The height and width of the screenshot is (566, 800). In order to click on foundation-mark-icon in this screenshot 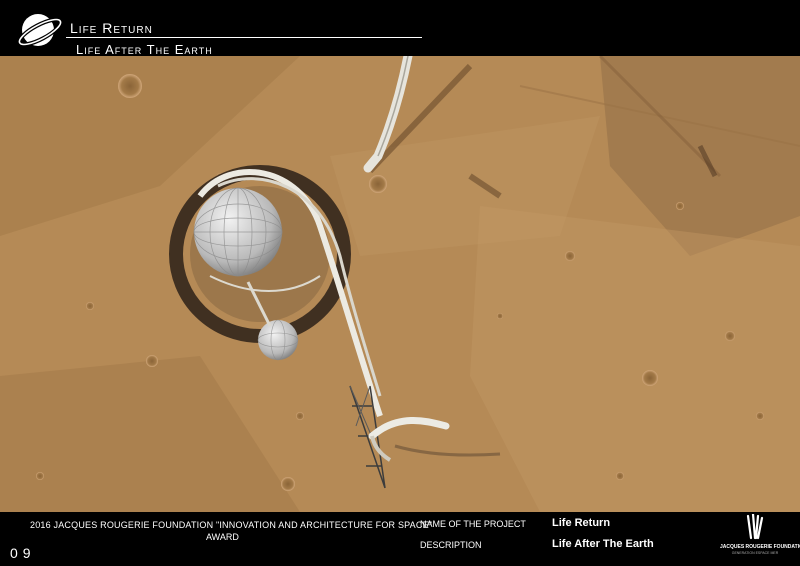, I will do `click(755, 527)`.